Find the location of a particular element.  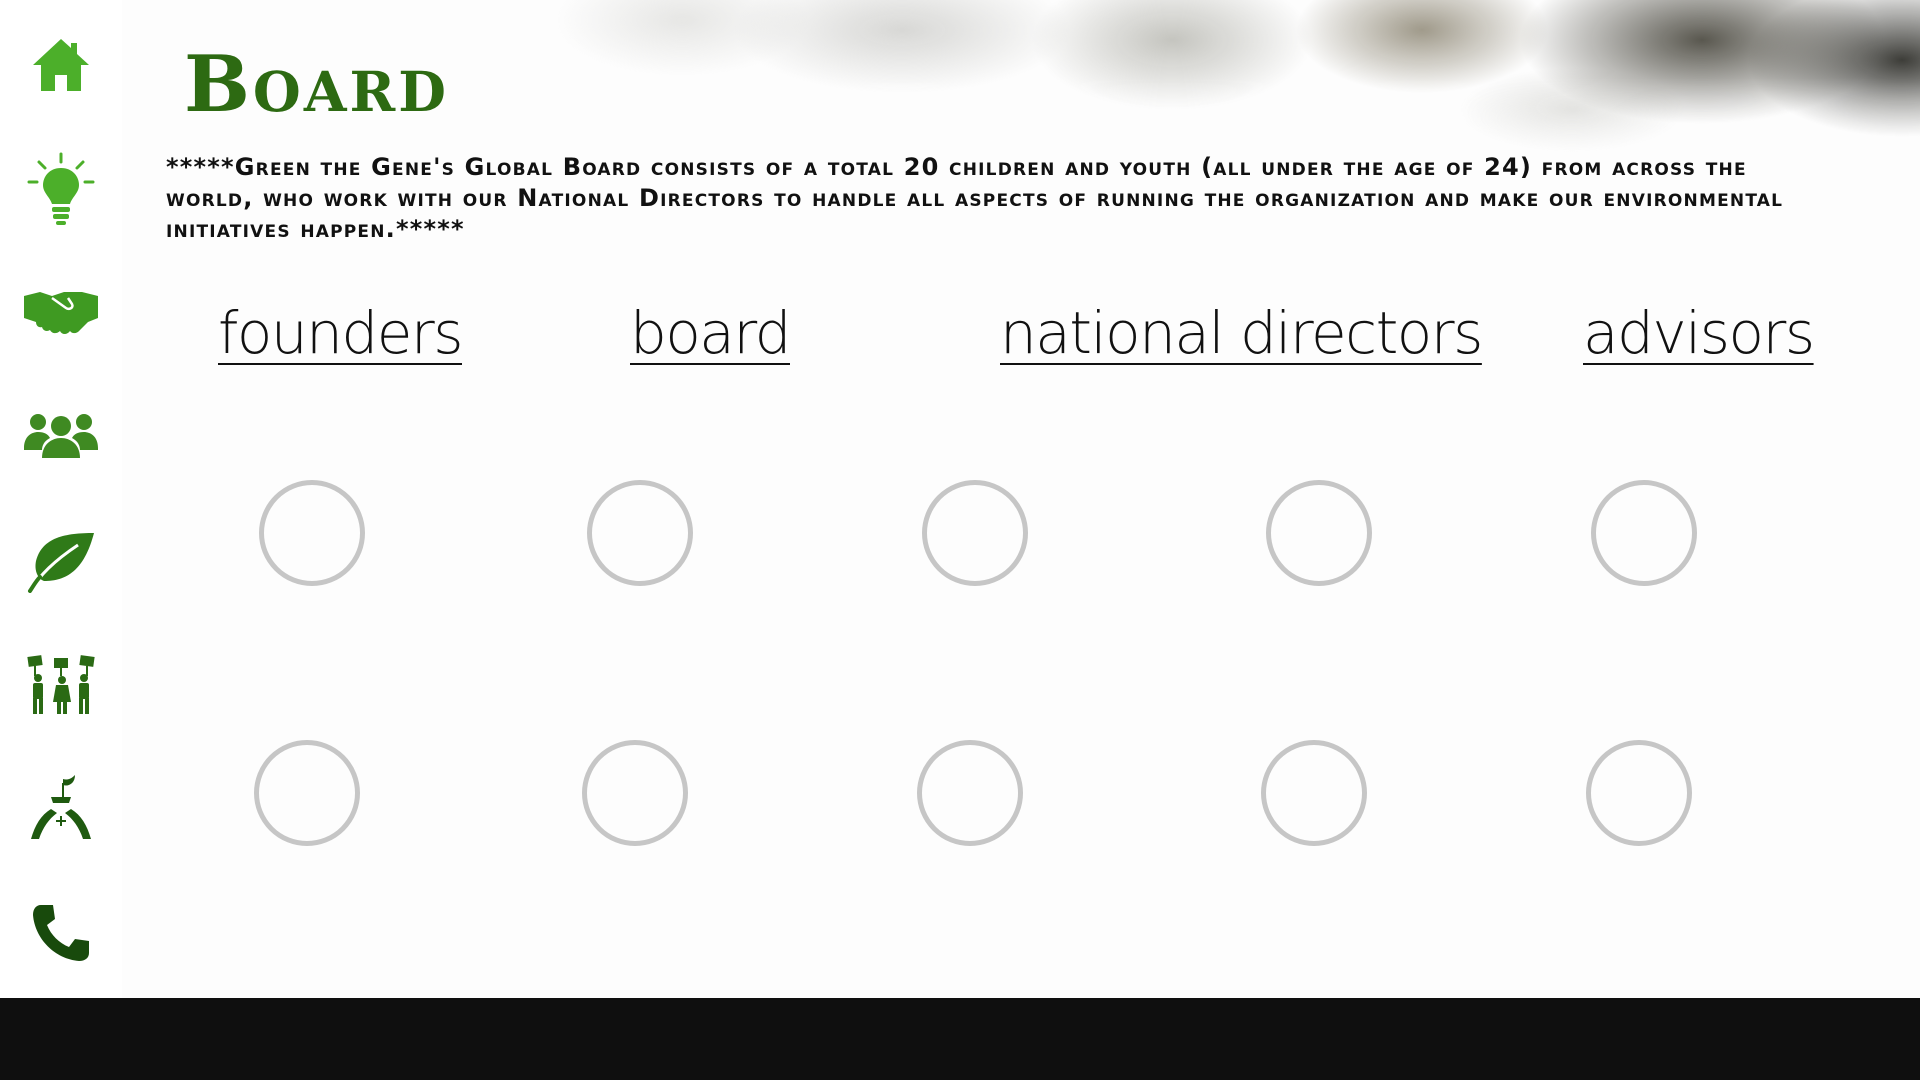

handshake-icon is located at coordinates (61, 313).